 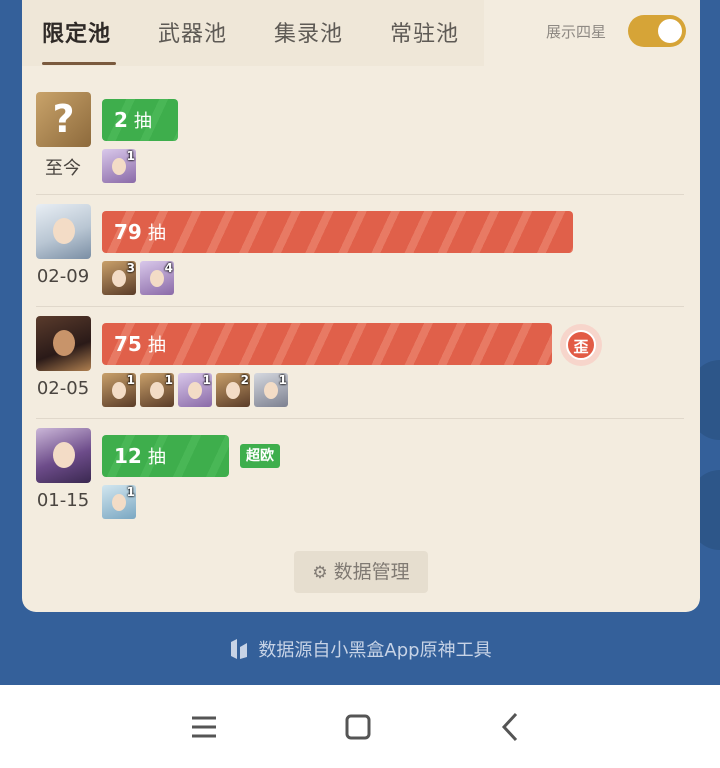 What do you see at coordinates (361, 483) in the screenshot?
I see `banner-row: 01-15 12 抽 超欧 1` at bounding box center [361, 483].